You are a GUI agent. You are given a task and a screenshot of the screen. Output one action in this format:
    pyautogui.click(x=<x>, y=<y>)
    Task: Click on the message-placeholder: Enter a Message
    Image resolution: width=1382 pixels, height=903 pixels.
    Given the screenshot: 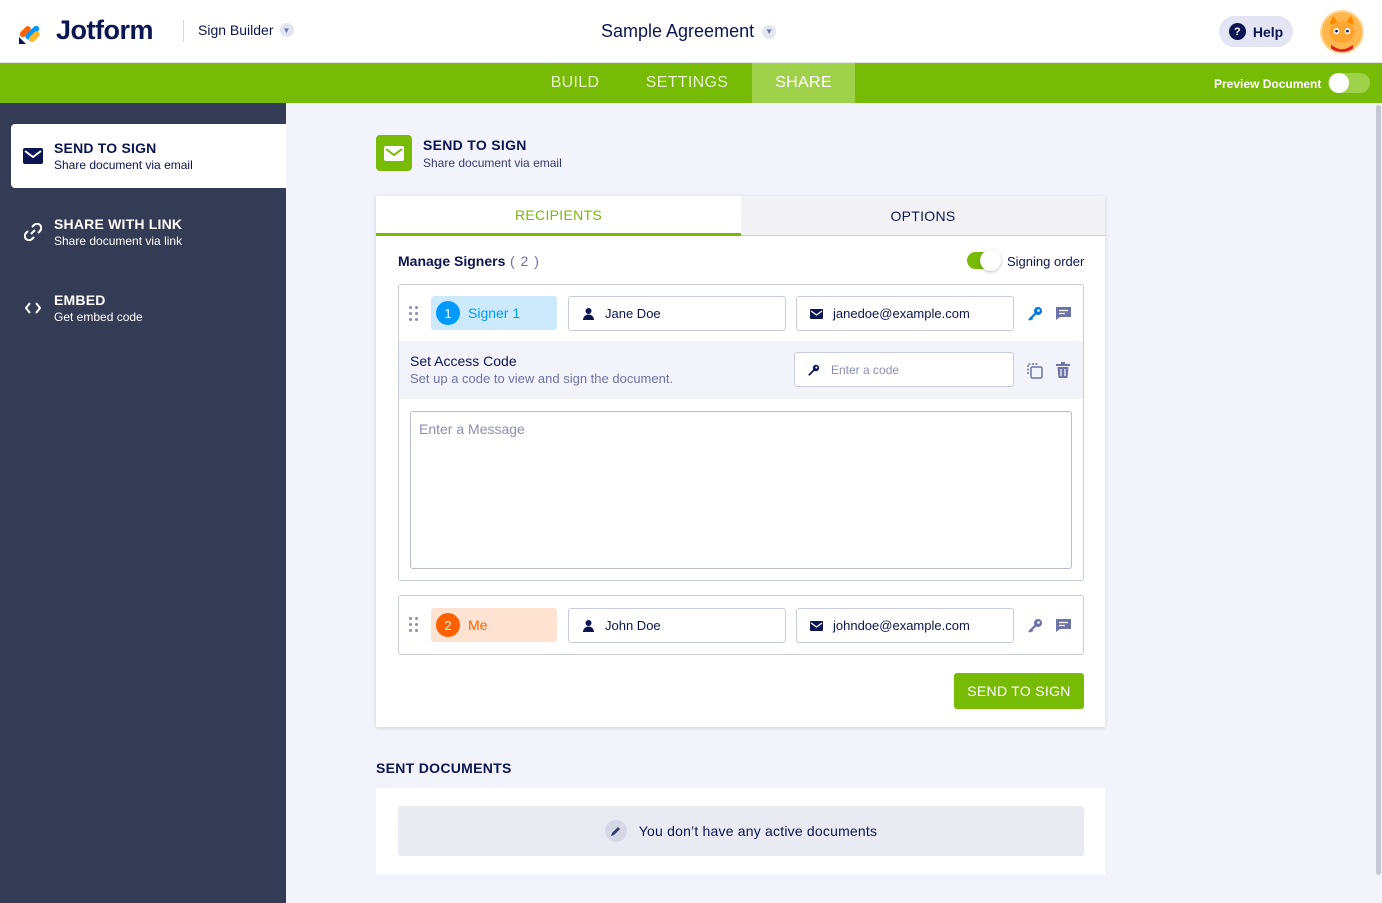 What is the action you would take?
    pyautogui.click(x=472, y=429)
    